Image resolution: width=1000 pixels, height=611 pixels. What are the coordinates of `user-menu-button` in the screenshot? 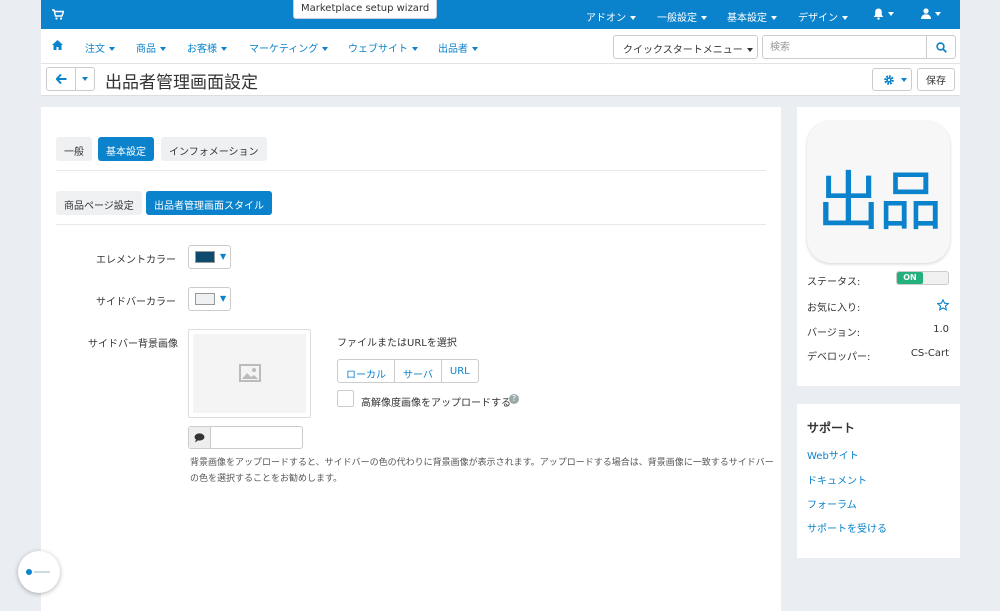 It's located at (931, 15).